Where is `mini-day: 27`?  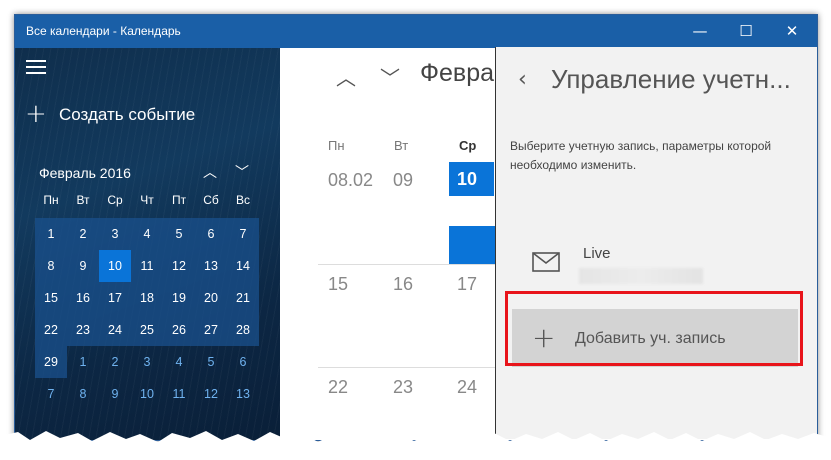
mini-day: 27 is located at coordinates (211, 330).